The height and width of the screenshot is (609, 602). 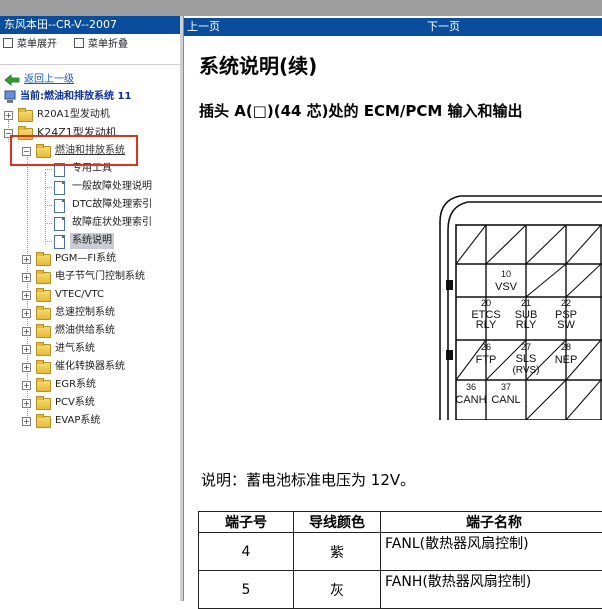 I want to click on pin-name: CANH, so click(x=470, y=400).